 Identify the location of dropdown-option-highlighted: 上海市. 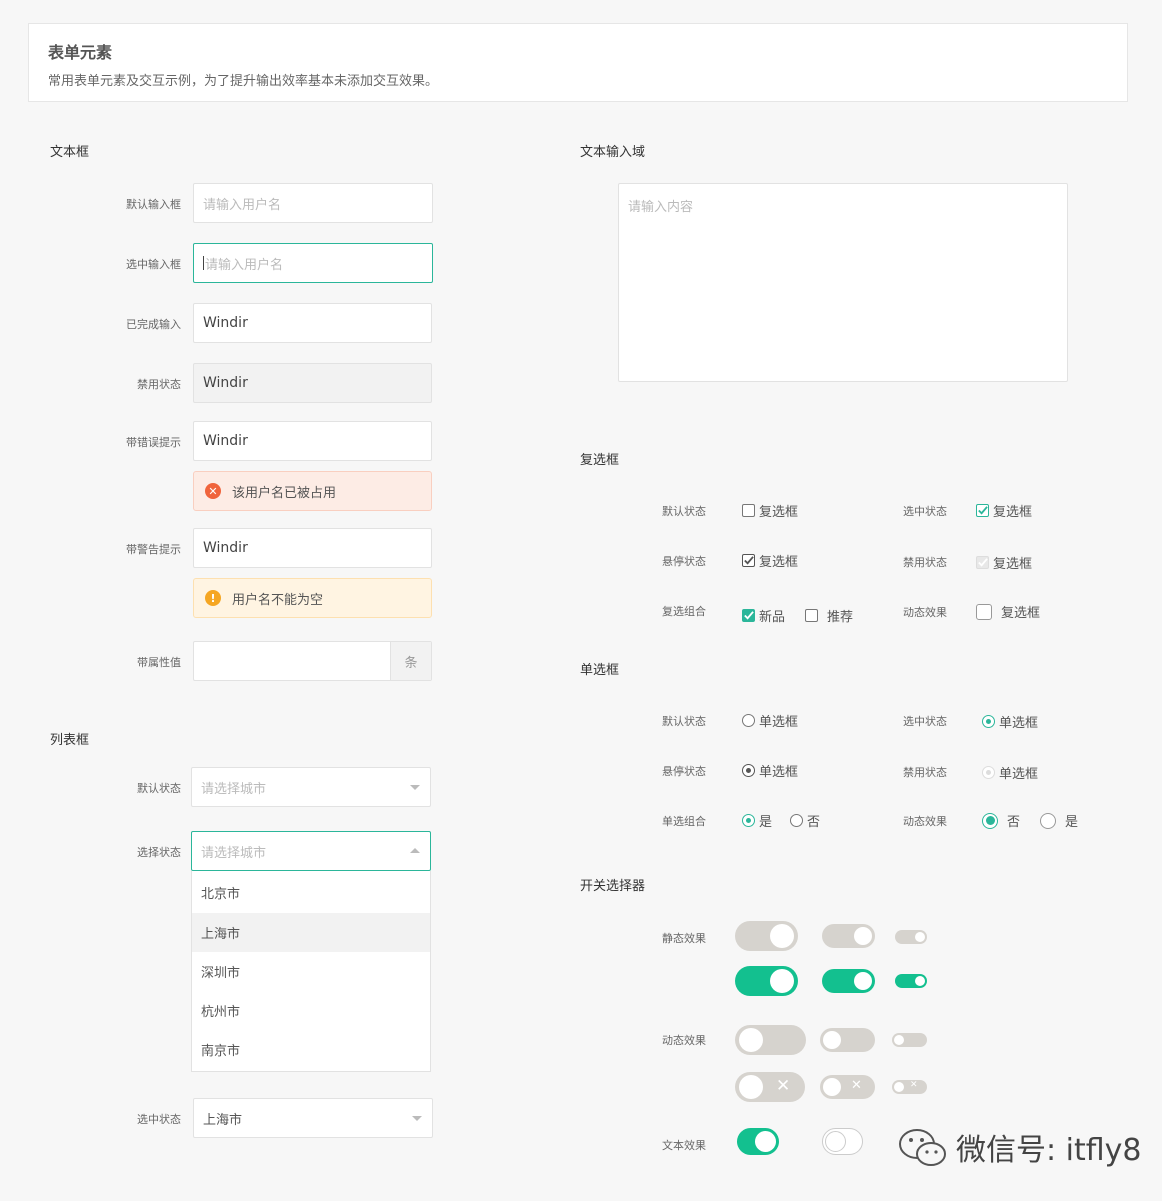
(311, 932).